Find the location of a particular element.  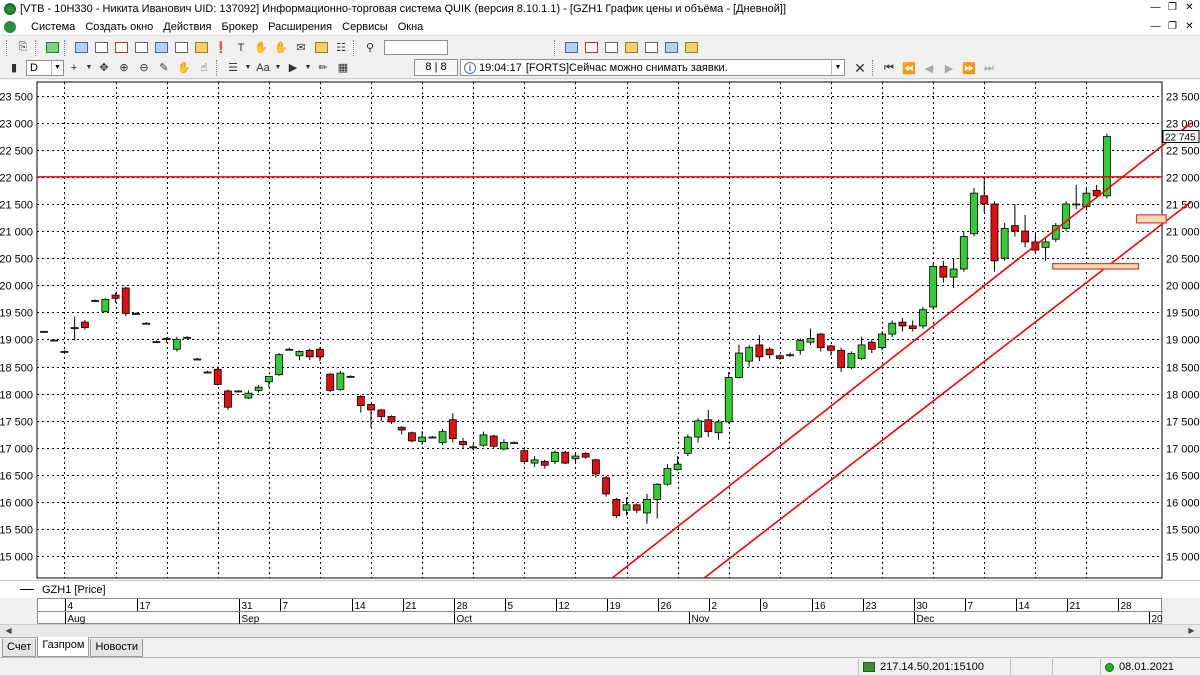

tab-account: Счет is located at coordinates (19, 648).